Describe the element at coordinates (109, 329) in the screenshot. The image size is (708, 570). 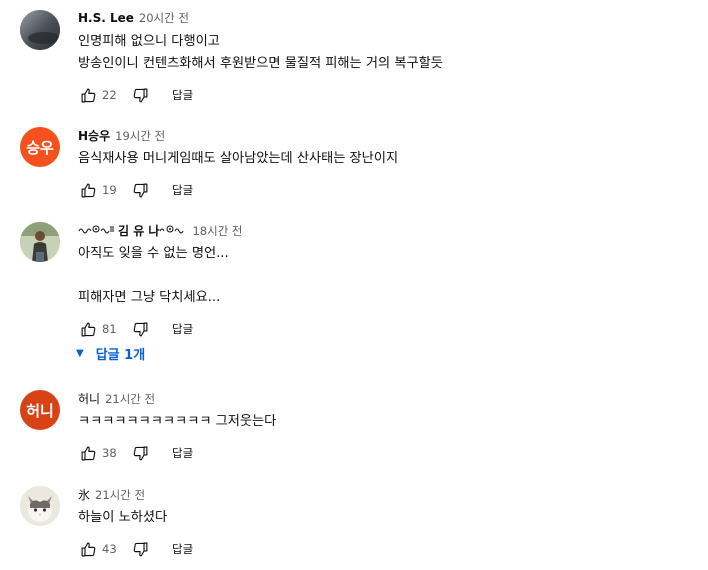
I see `like-count: 81` at that location.